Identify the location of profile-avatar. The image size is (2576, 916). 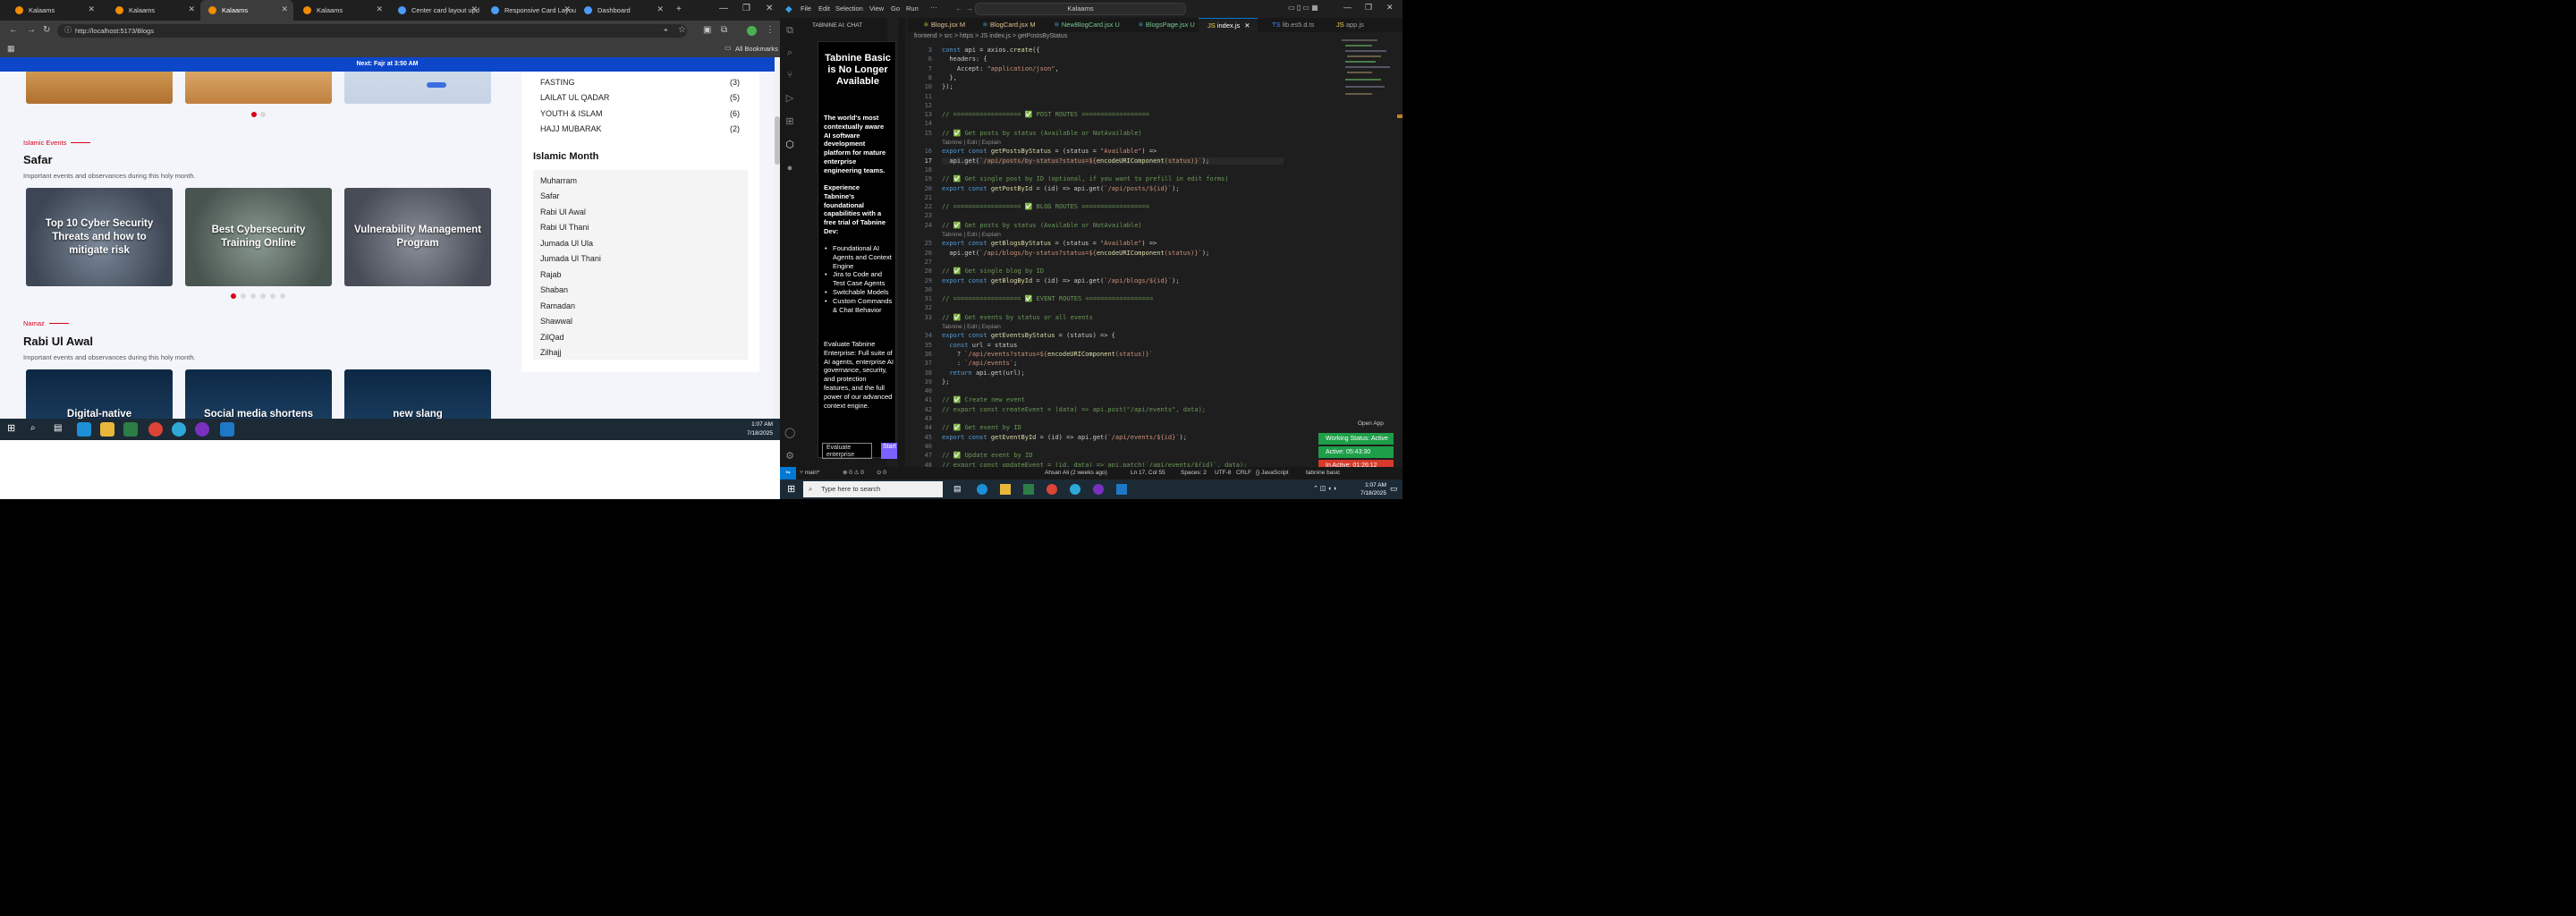
(752, 31).